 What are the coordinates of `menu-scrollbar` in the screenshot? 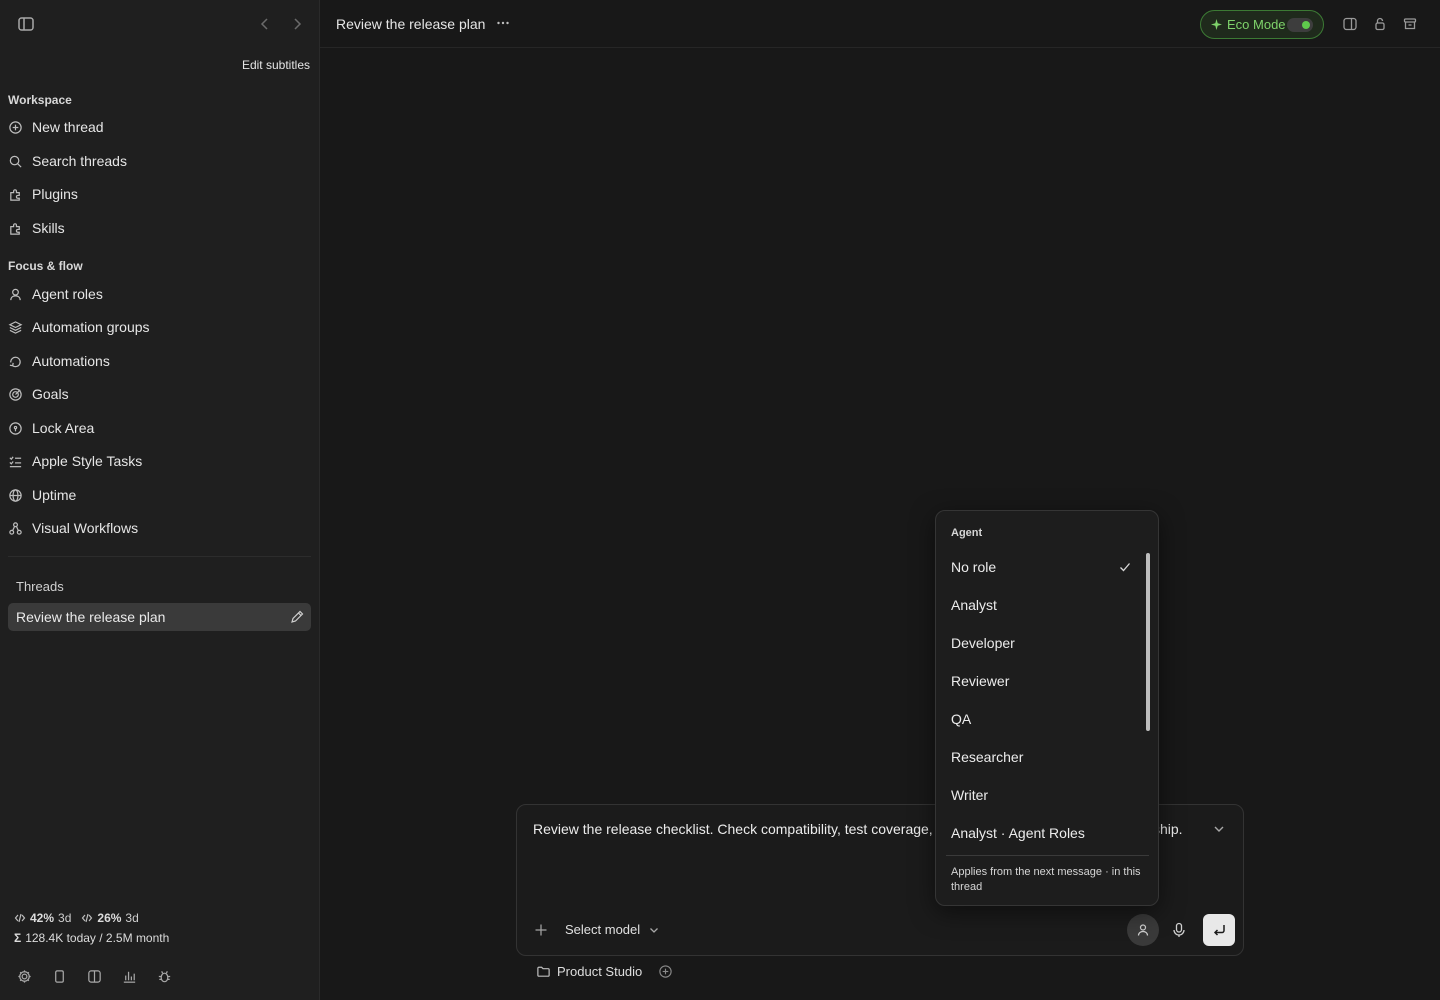 It's located at (1148, 642).